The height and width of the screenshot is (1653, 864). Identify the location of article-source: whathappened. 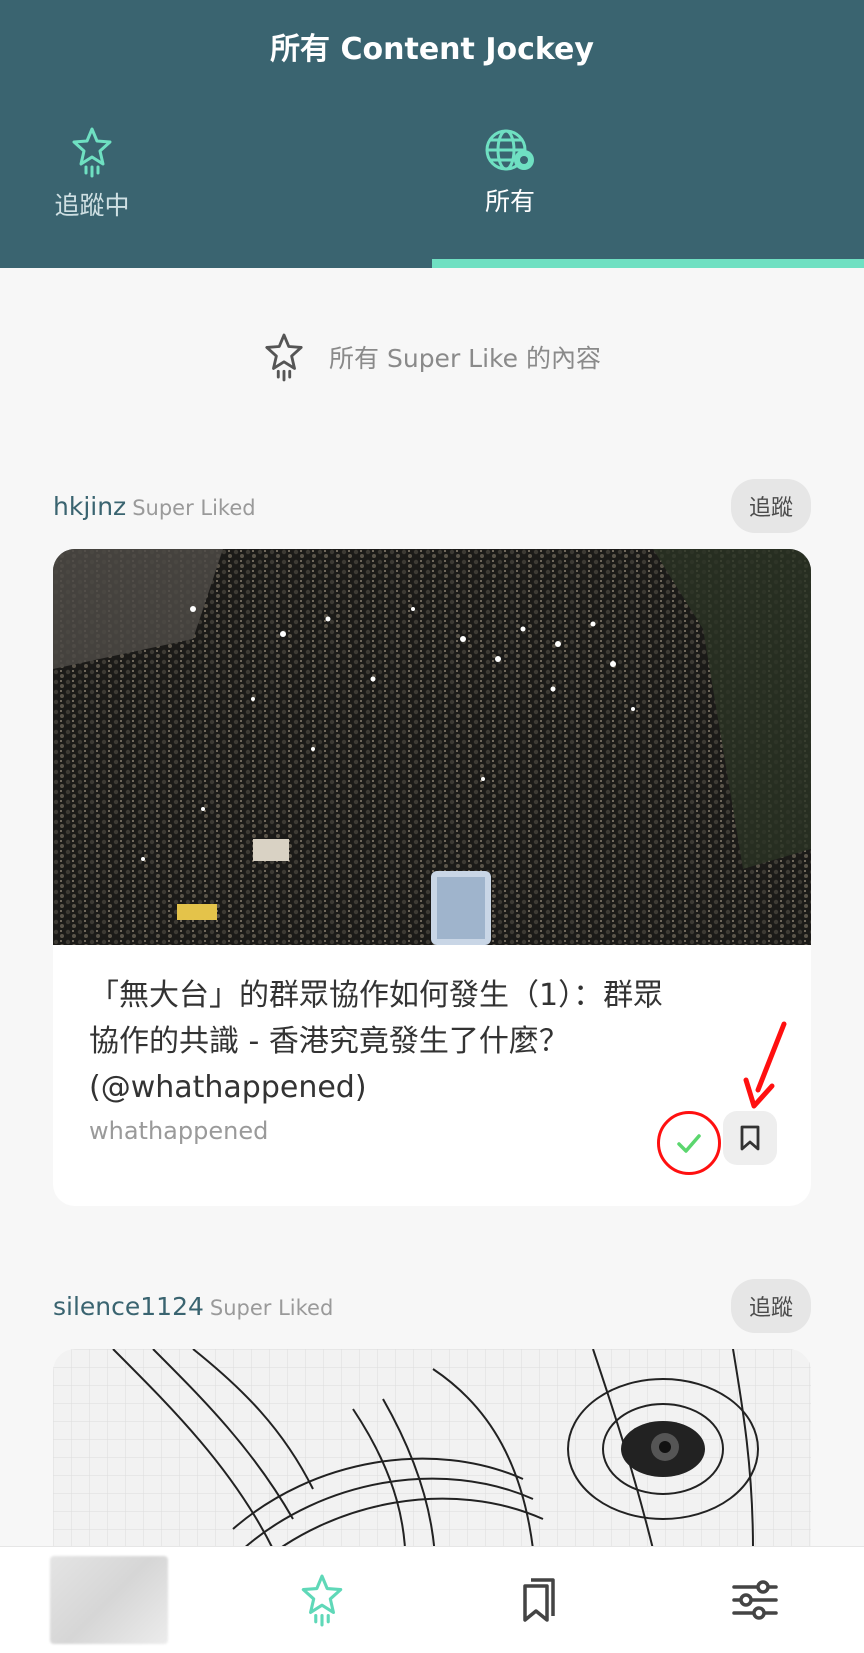
(179, 1131).